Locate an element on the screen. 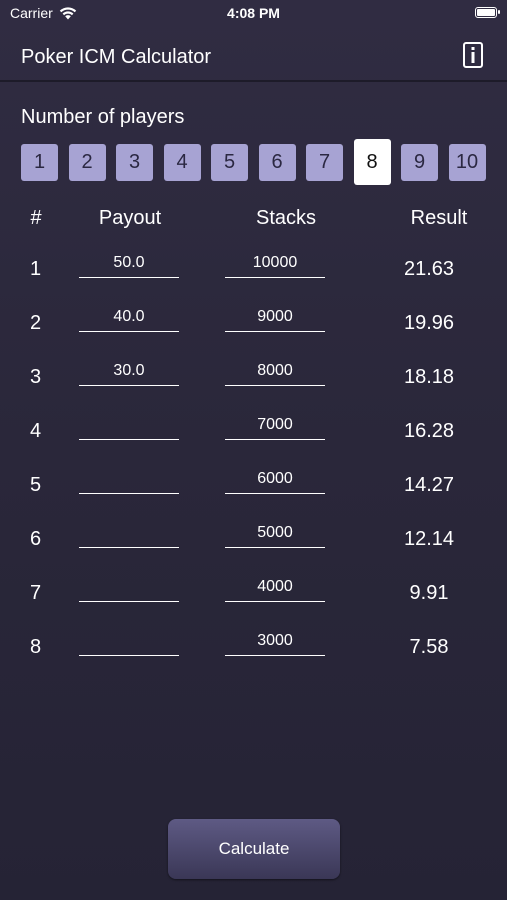 Image resolution: width=507 pixels, height=900 pixels. stack-field: 9000 is located at coordinates (275, 320).